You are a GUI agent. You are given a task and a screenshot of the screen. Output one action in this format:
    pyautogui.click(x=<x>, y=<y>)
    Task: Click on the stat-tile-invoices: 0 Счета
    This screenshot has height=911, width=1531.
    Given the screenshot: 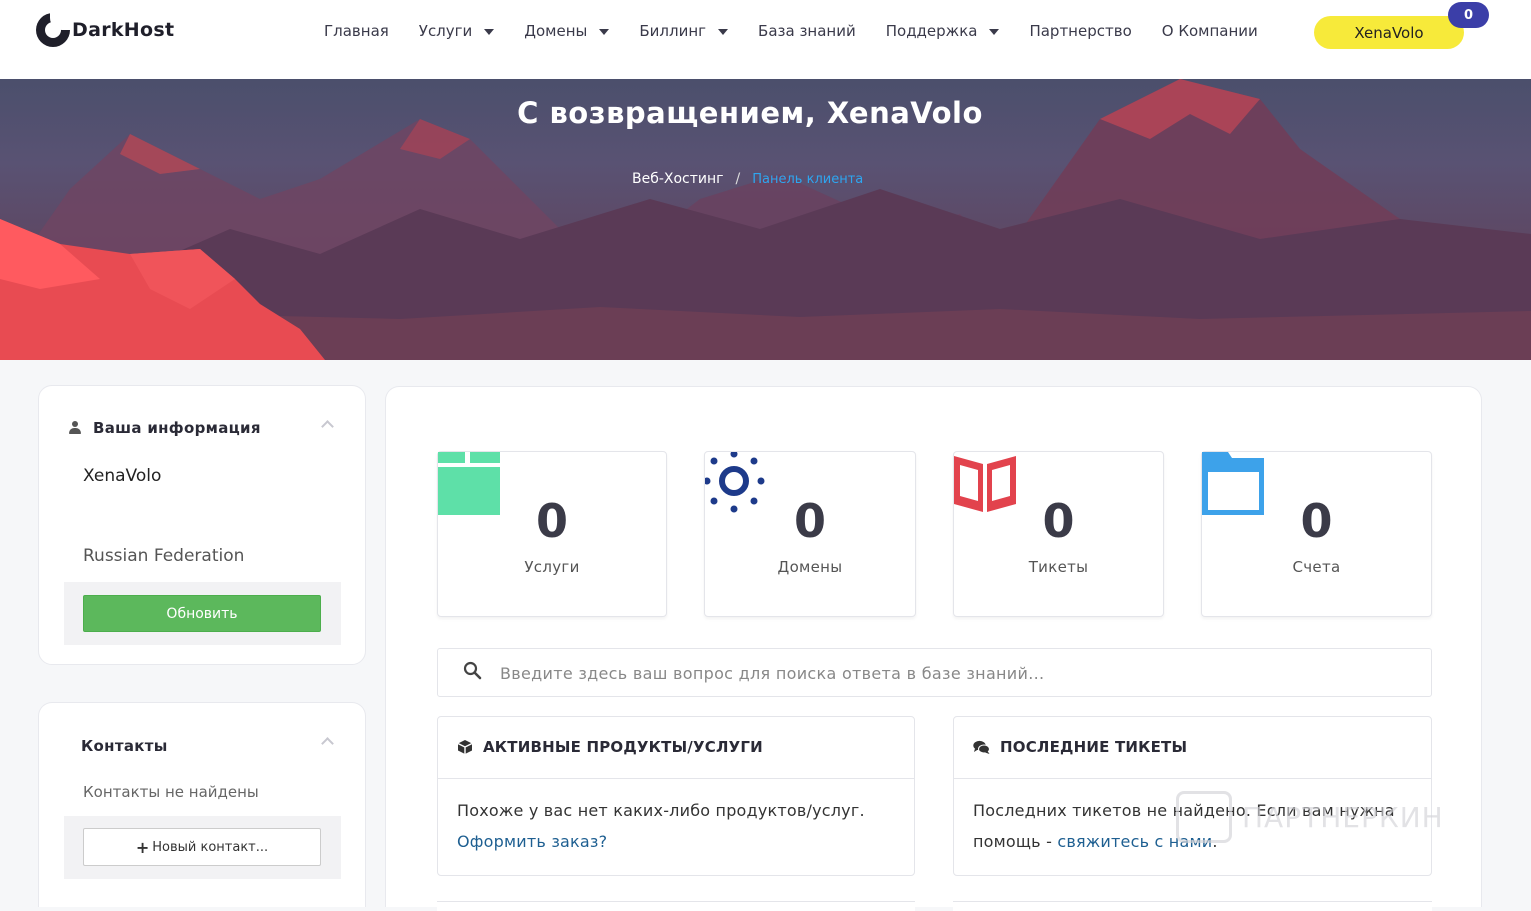 What is the action you would take?
    pyautogui.click(x=1316, y=534)
    